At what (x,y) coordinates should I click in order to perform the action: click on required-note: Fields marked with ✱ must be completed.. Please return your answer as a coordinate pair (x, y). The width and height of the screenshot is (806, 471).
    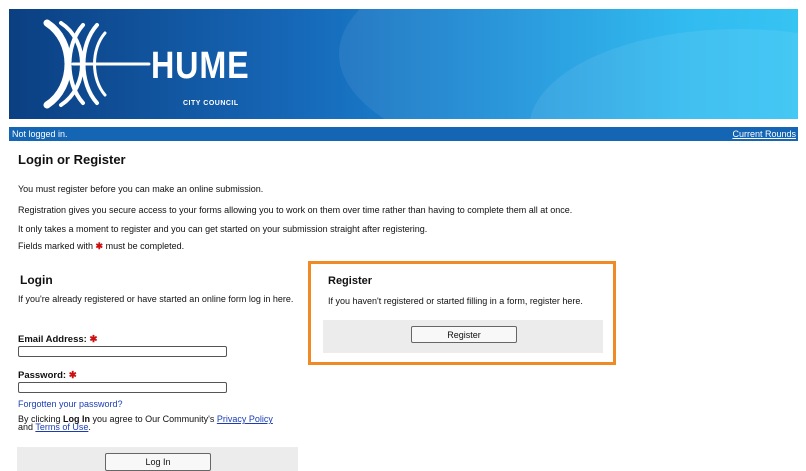
    Looking at the image, I should click on (101, 246).